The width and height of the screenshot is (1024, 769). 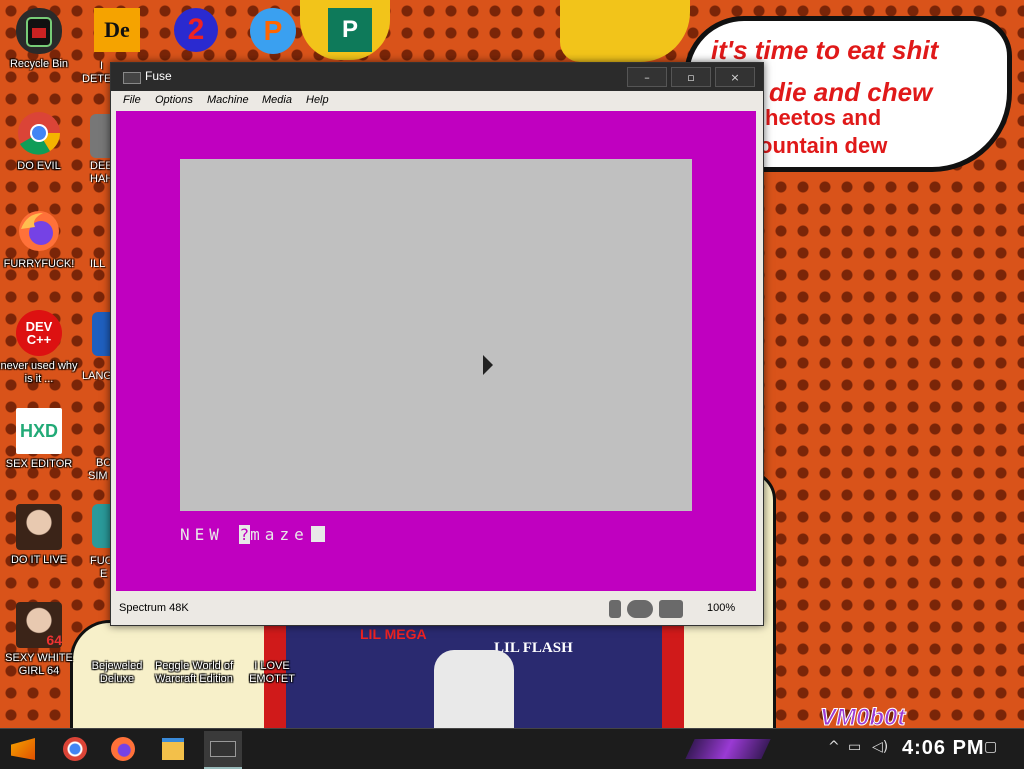 What do you see at coordinates (132, 78) in the screenshot?
I see `fuse-app-icon` at bounding box center [132, 78].